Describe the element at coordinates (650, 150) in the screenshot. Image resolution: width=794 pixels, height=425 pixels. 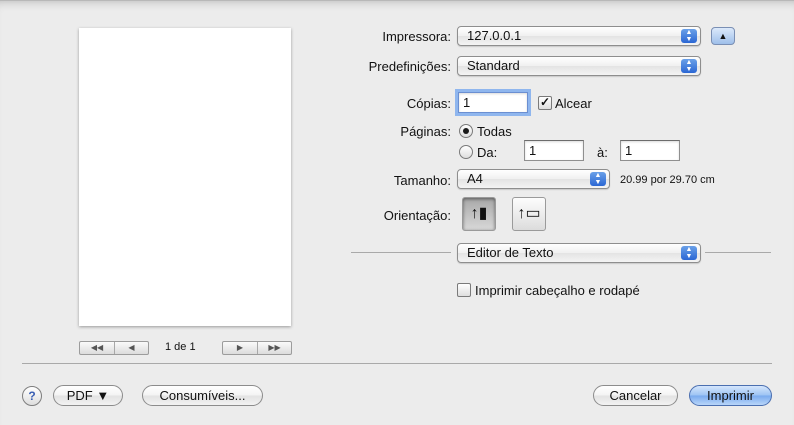
I see `pages-to-field: 1` at that location.